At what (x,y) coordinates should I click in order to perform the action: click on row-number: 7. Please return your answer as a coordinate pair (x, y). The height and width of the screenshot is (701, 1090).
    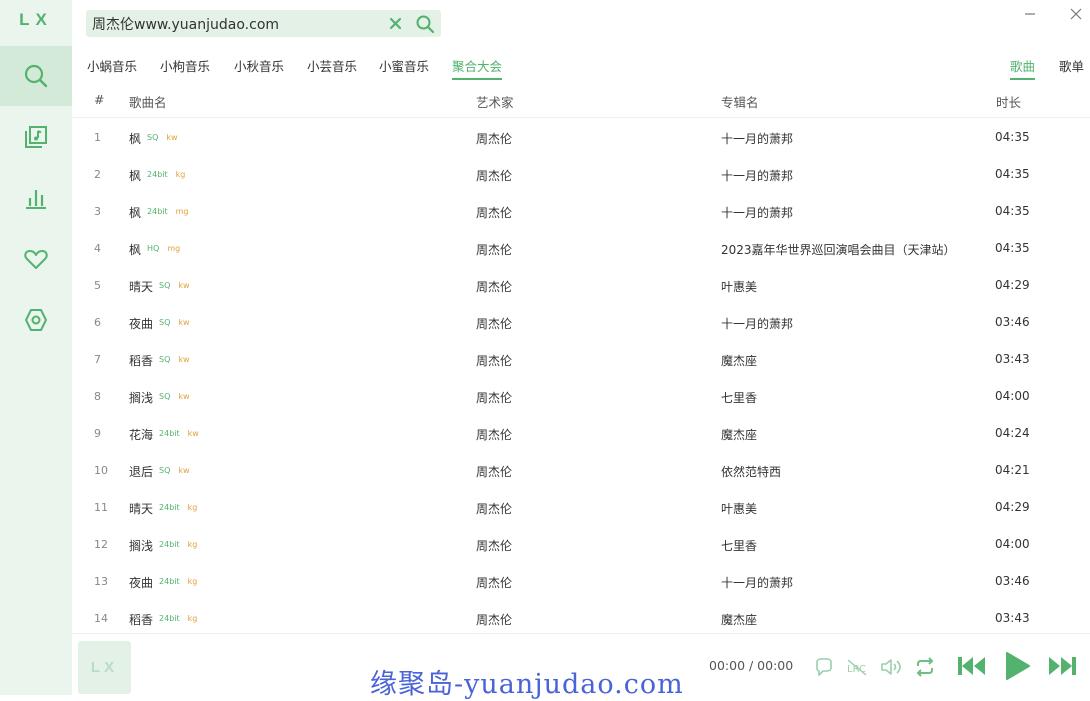
    Looking at the image, I should click on (97, 359).